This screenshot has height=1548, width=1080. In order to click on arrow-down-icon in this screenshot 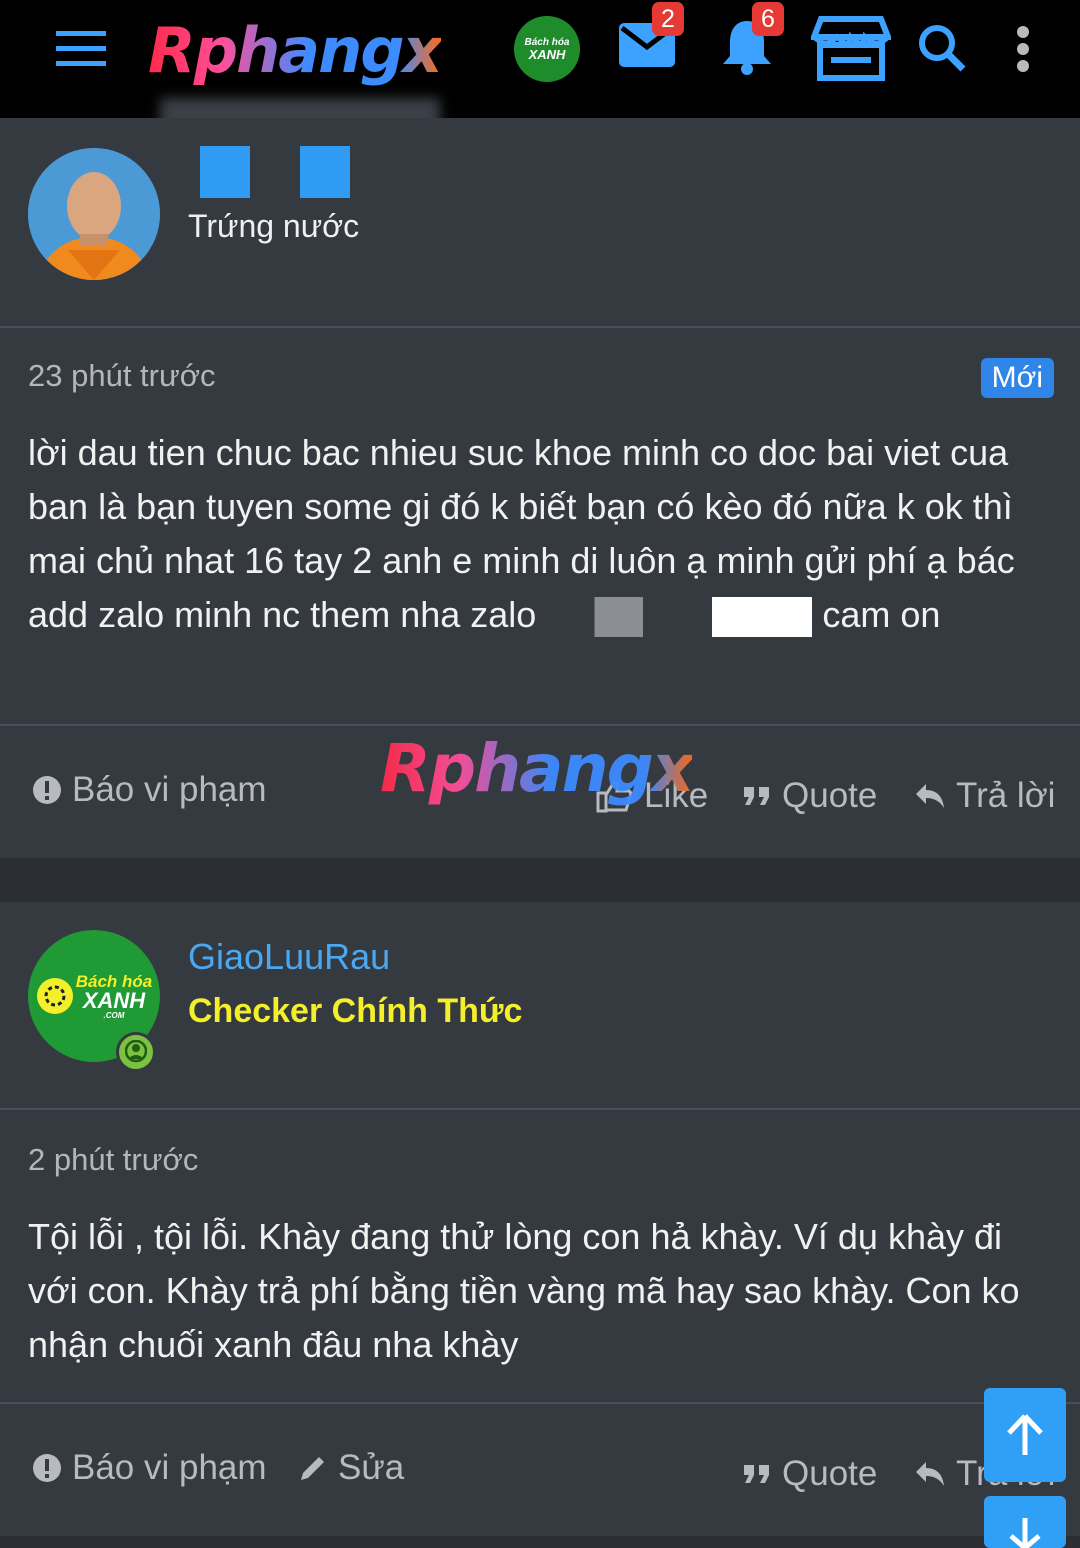, I will do `click(1025, 1533)`.